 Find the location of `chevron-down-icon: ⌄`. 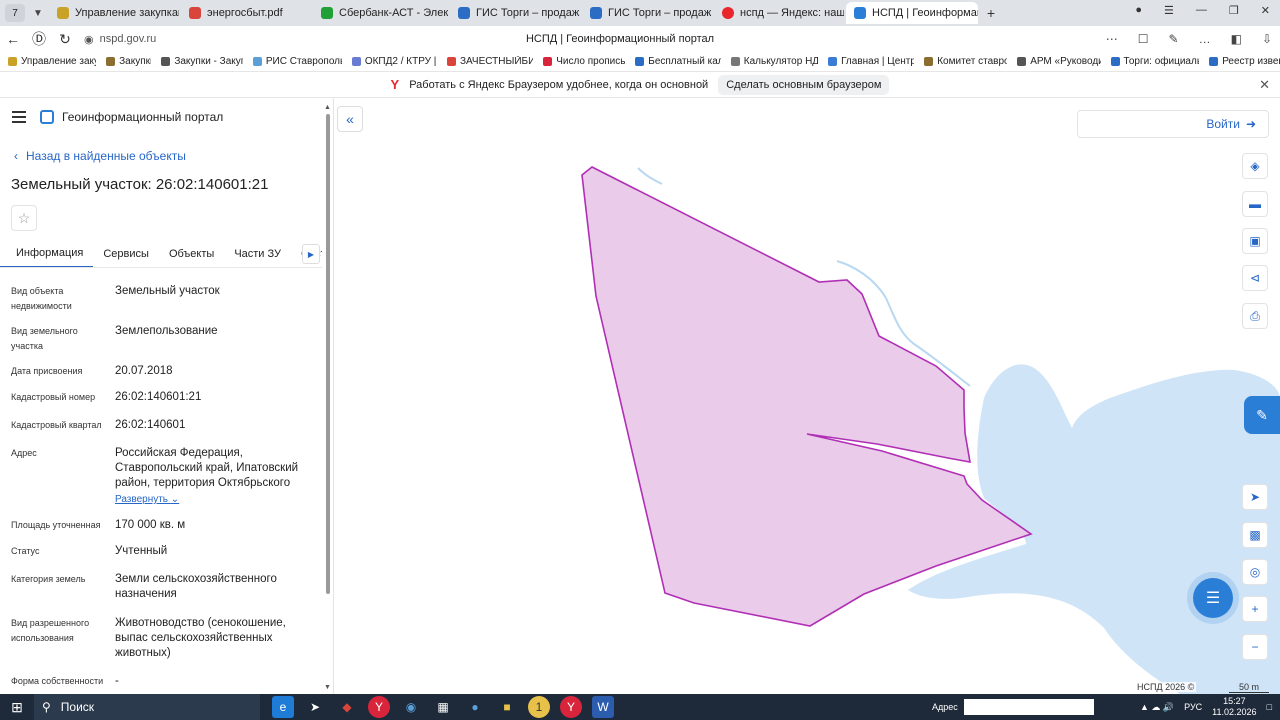

chevron-down-icon: ⌄ is located at coordinates (175, 499).